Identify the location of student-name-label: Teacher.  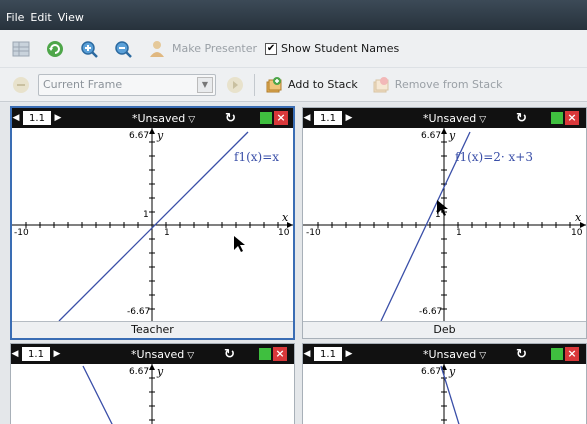
(152, 329).